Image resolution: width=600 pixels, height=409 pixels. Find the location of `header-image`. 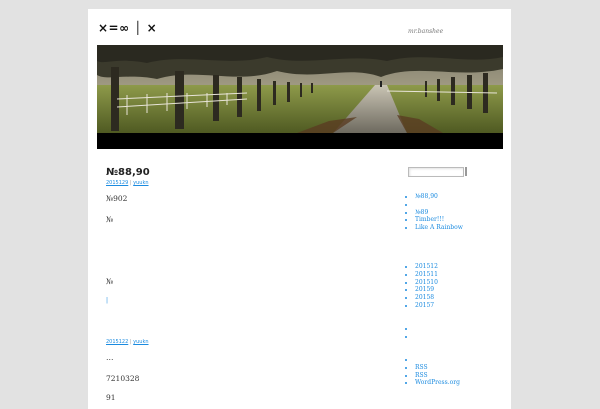

header-image is located at coordinates (300, 89).